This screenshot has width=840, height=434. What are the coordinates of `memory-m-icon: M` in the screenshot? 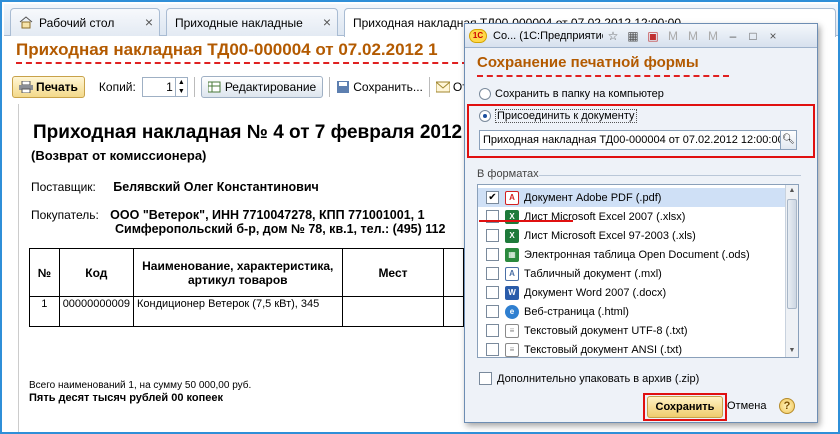 It's located at (673, 36).